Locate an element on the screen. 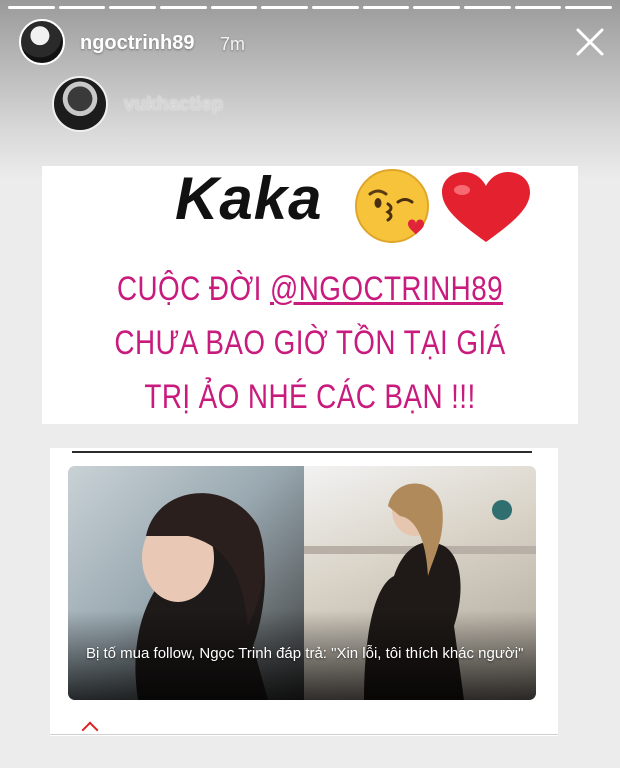 The height and width of the screenshot is (768, 620). statement-line-1: CUỘC ĐỜI @NGOCTRINH89 is located at coordinates (310, 289).